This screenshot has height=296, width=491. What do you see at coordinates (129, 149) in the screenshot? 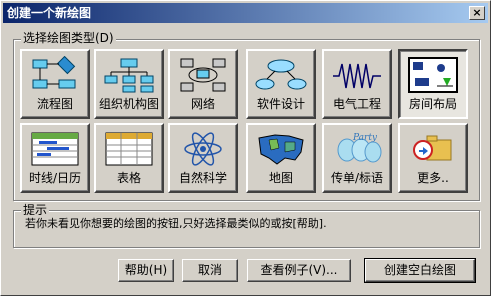
I see `table-icon` at bounding box center [129, 149].